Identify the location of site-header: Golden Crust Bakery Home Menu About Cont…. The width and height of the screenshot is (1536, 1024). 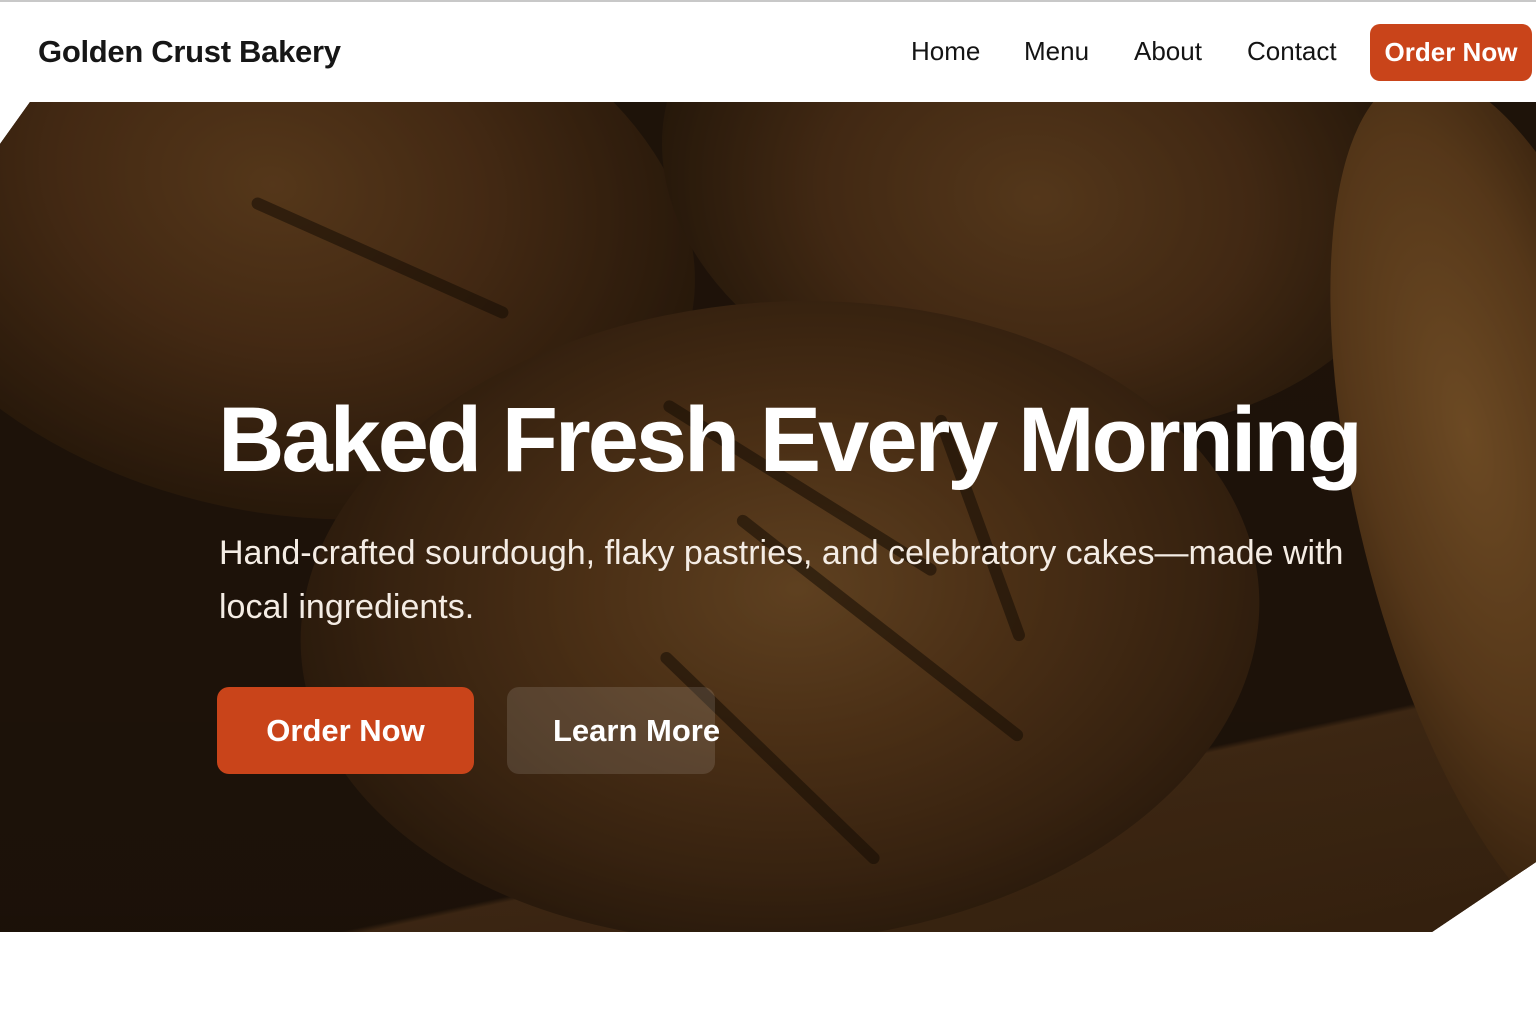
(768, 52).